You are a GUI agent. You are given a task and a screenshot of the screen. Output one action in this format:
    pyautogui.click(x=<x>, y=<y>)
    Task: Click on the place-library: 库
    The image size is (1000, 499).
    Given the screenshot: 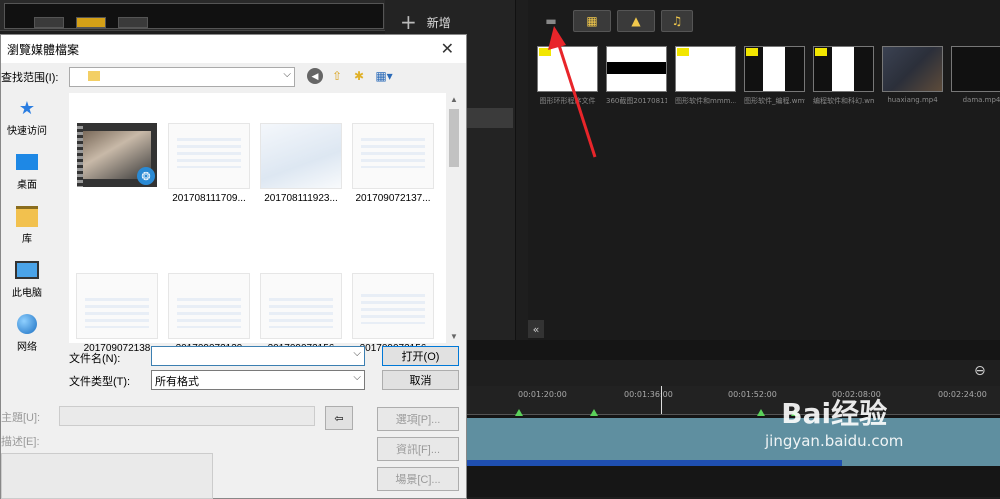 What is the action you would take?
    pyautogui.click(x=27, y=225)
    